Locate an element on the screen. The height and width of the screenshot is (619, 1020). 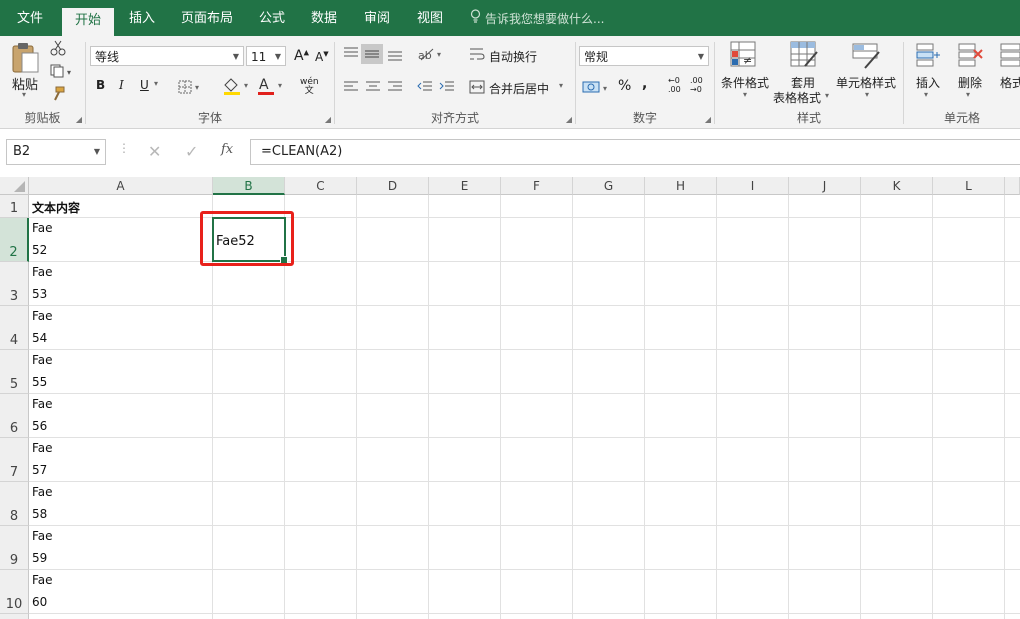
orientation-icon: ab ▾ is located at coordinates (431, 55).